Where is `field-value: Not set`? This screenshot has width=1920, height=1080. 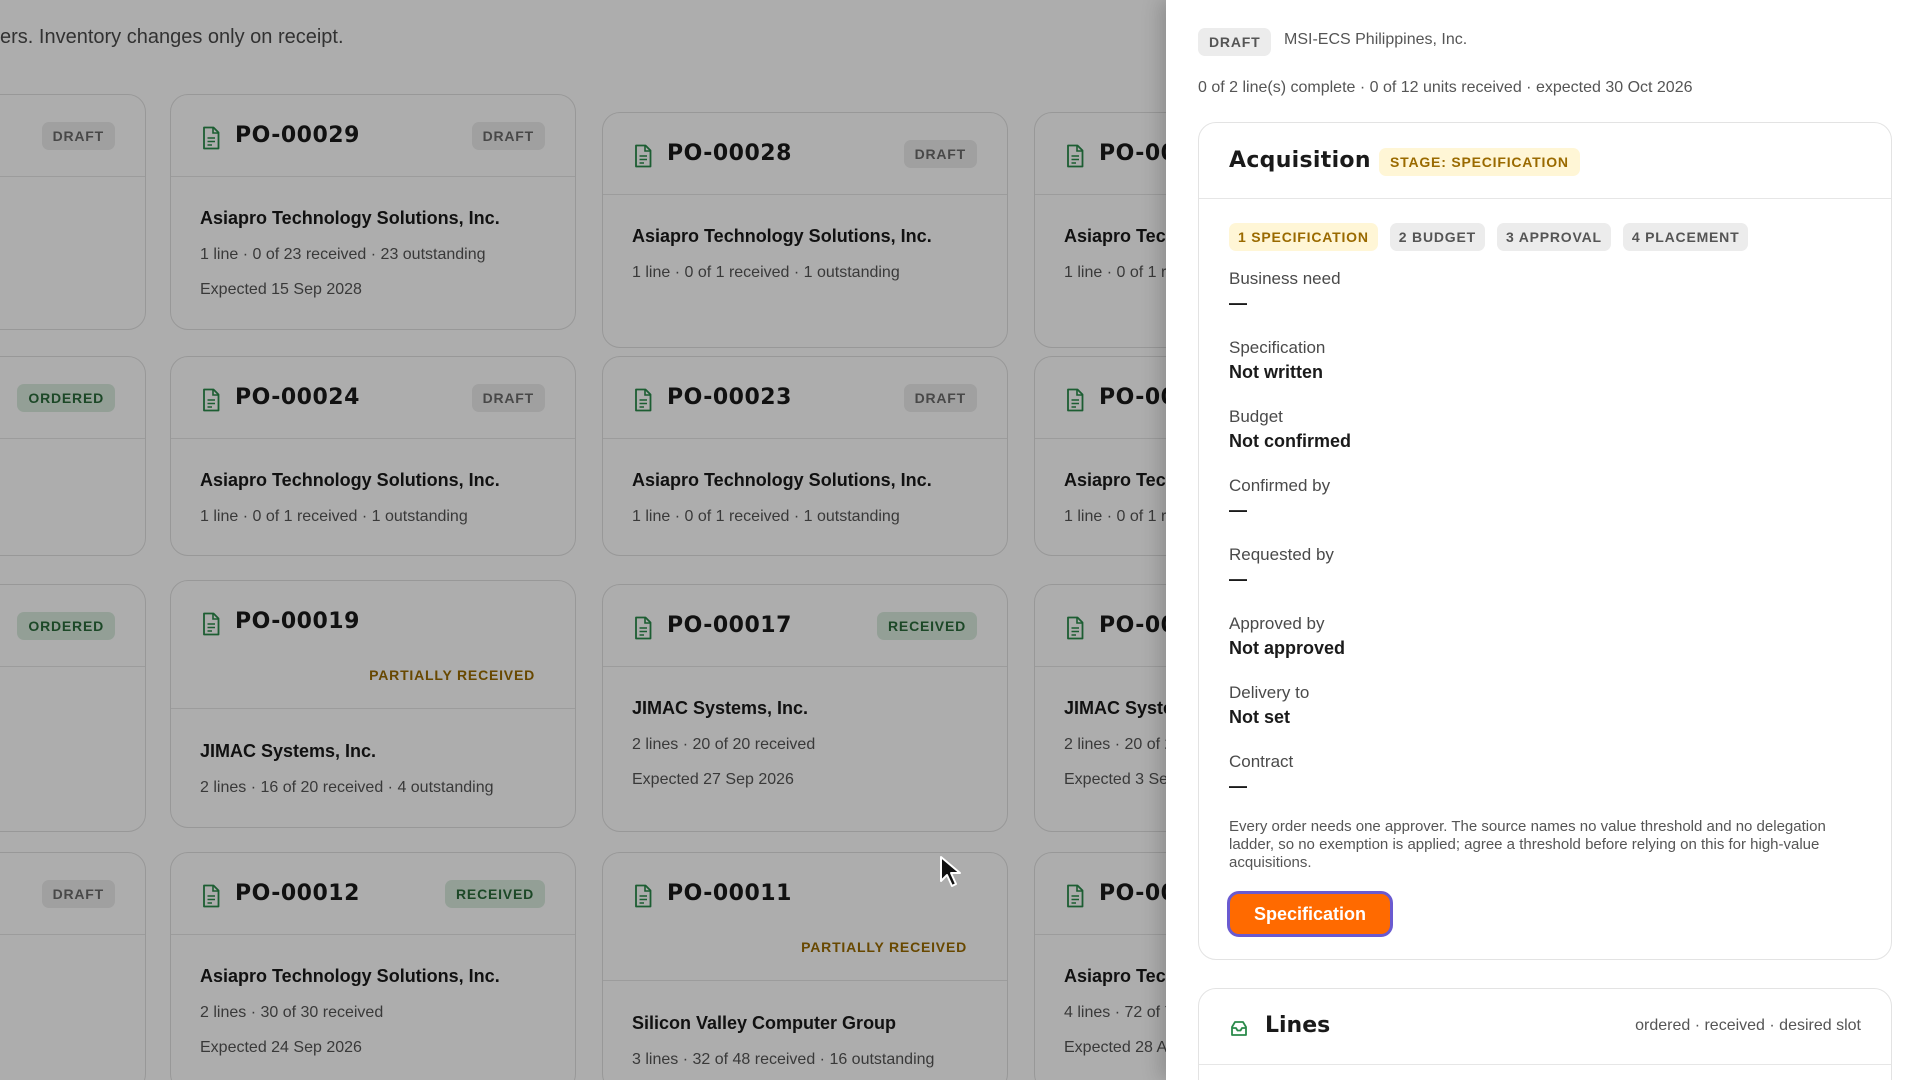
field-value: Not set is located at coordinates (1260, 717).